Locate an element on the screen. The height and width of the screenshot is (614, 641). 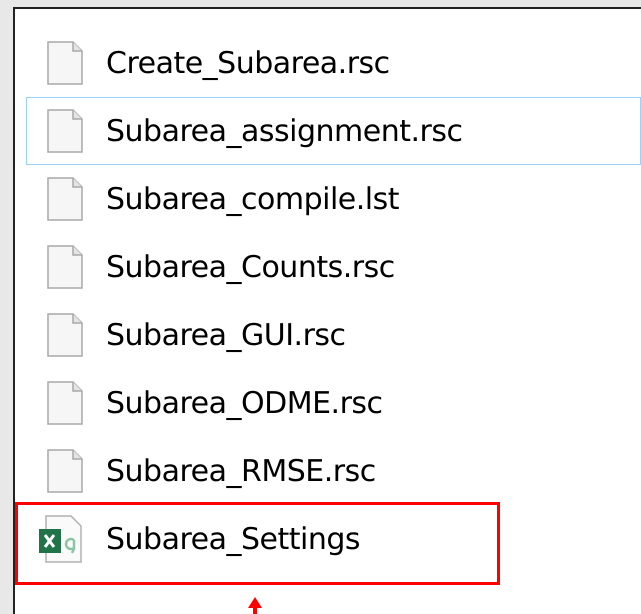
file-item: Subarea_Settings is located at coordinates (333, 539).